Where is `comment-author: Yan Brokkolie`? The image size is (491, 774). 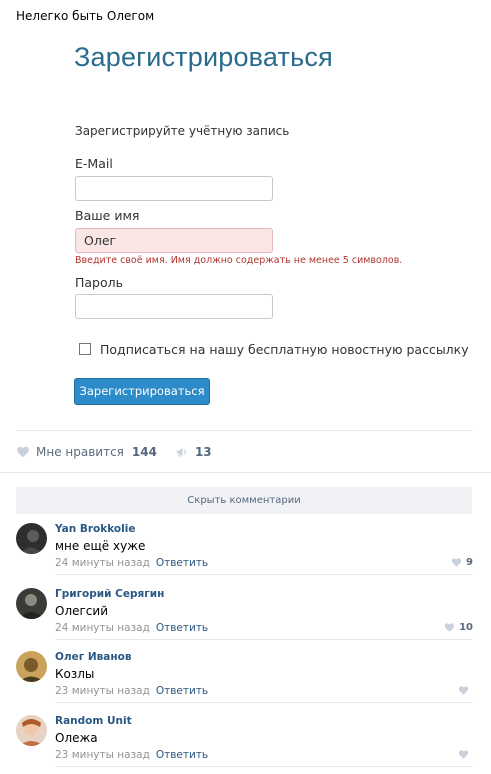
comment-author: Yan Brokkolie is located at coordinates (95, 529).